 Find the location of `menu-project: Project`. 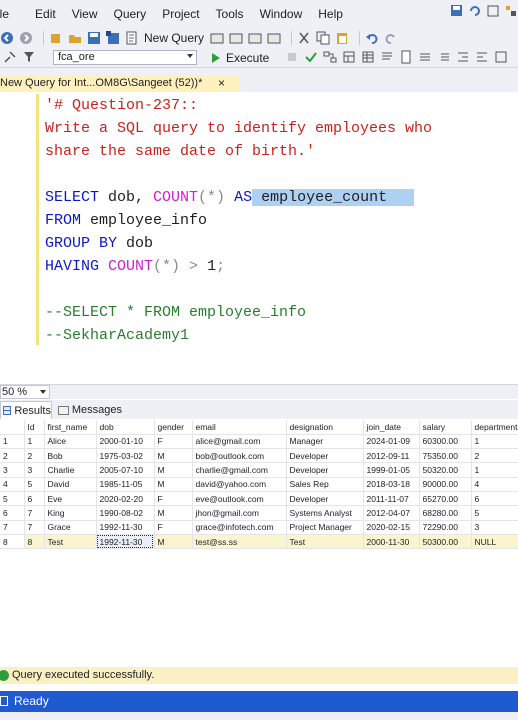

menu-project: Project is located at coordinates (185, 14).